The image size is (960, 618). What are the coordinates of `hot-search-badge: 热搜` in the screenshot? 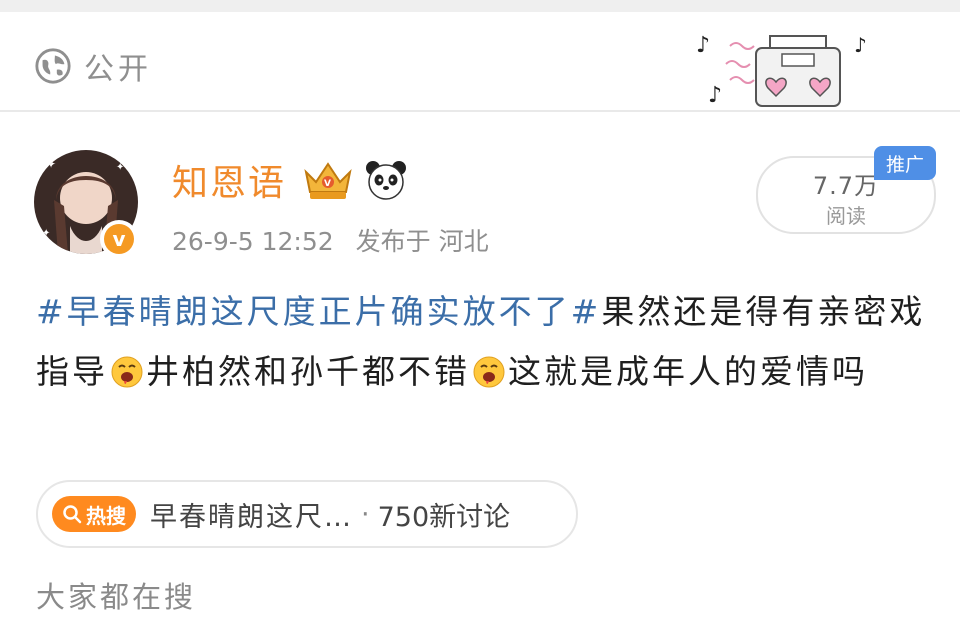 It's located at (94, 514).